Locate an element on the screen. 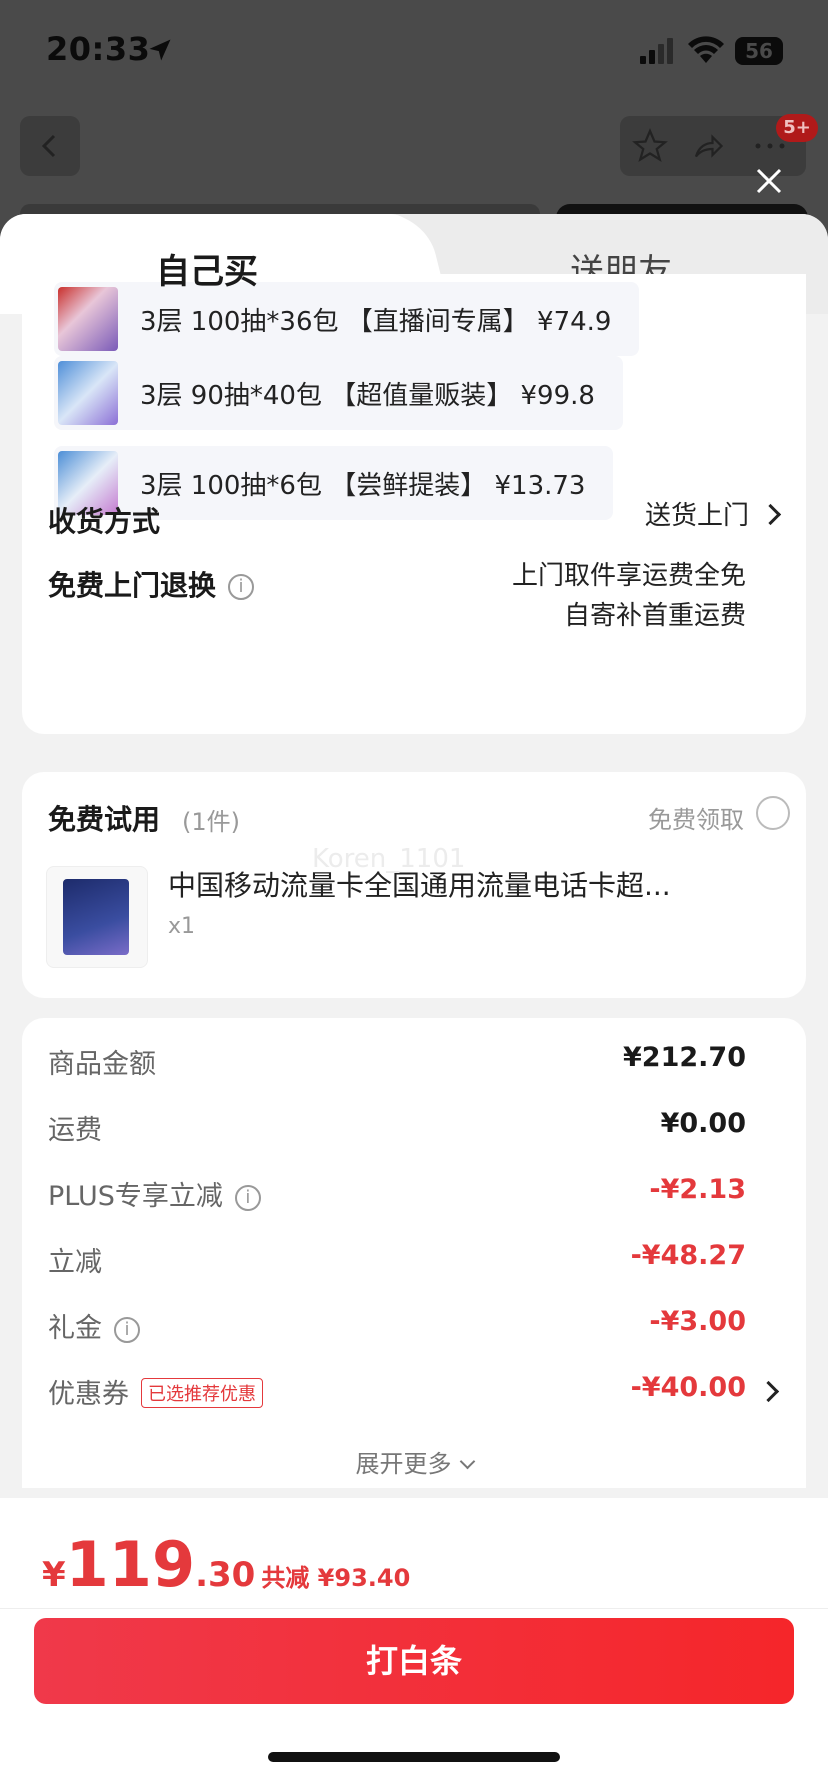  coupon-recommended-tag: 已选推荐优惠 is located at coordinates (202, 1392).